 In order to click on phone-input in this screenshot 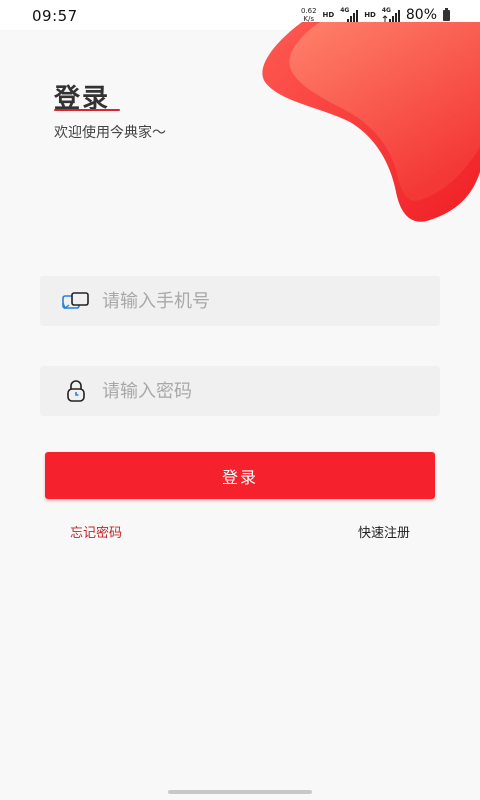, I will do `click(271, 301)`.